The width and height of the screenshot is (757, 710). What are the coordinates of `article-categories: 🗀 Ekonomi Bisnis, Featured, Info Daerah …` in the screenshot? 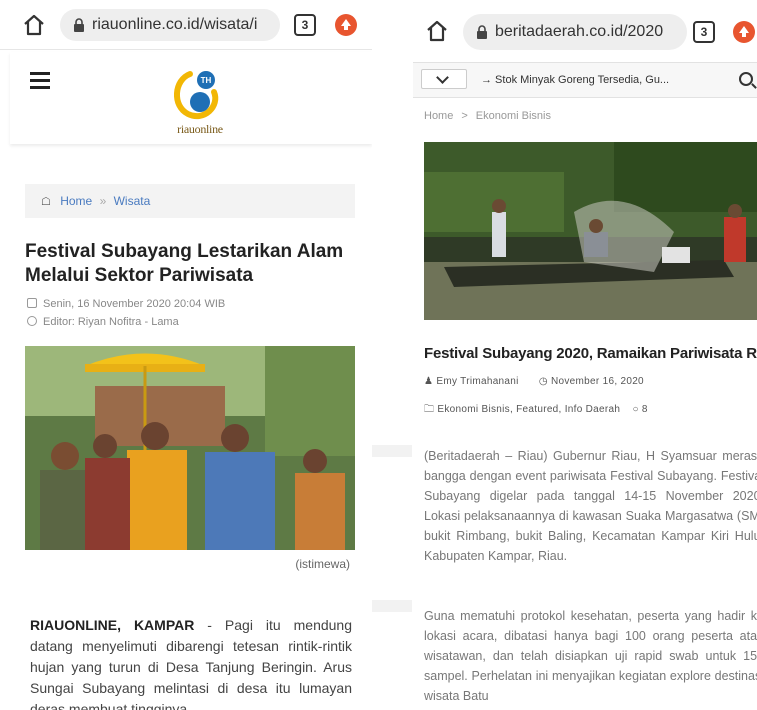 It's located at (536, 410).